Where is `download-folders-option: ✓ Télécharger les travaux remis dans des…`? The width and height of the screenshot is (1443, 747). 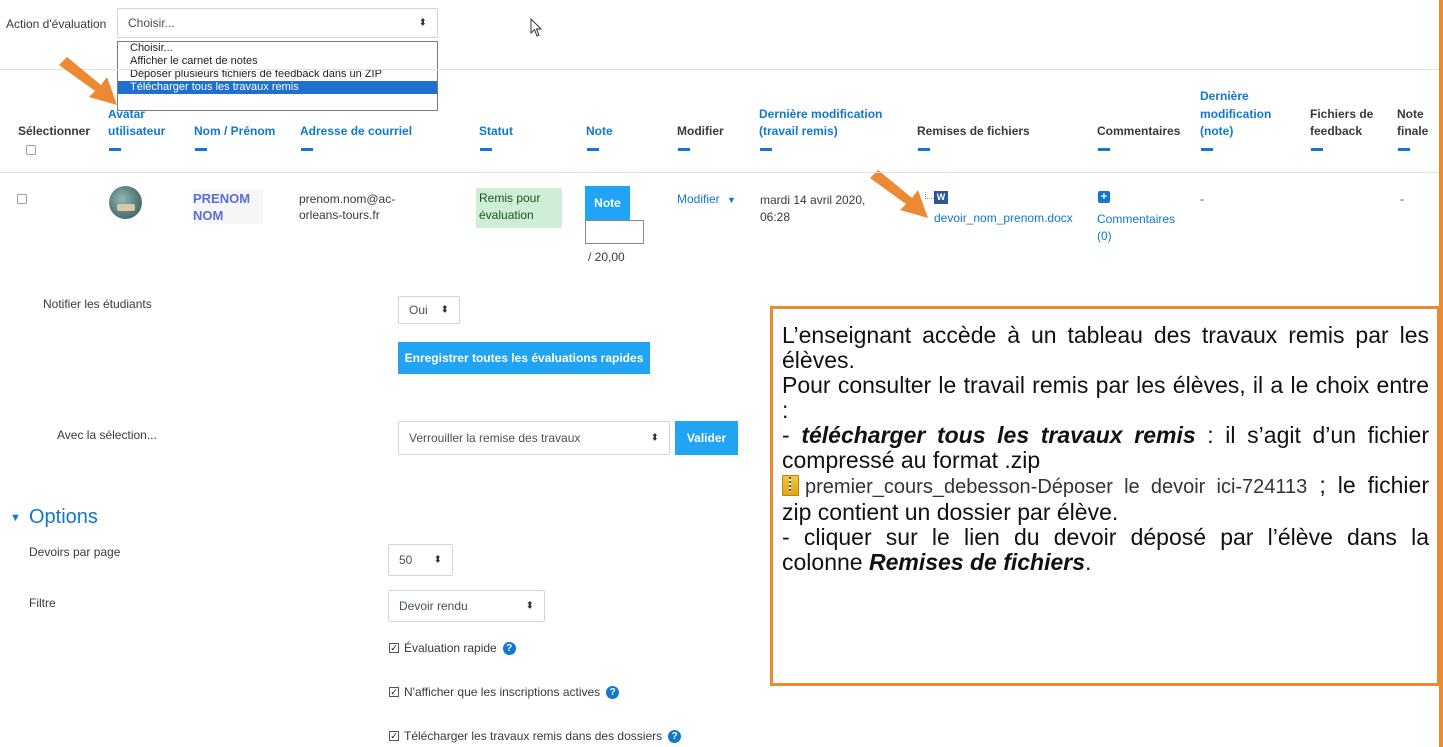
download-folders-option: ✓ Télécharger les travaux remis dans des… is located at coordinates (535, 736).